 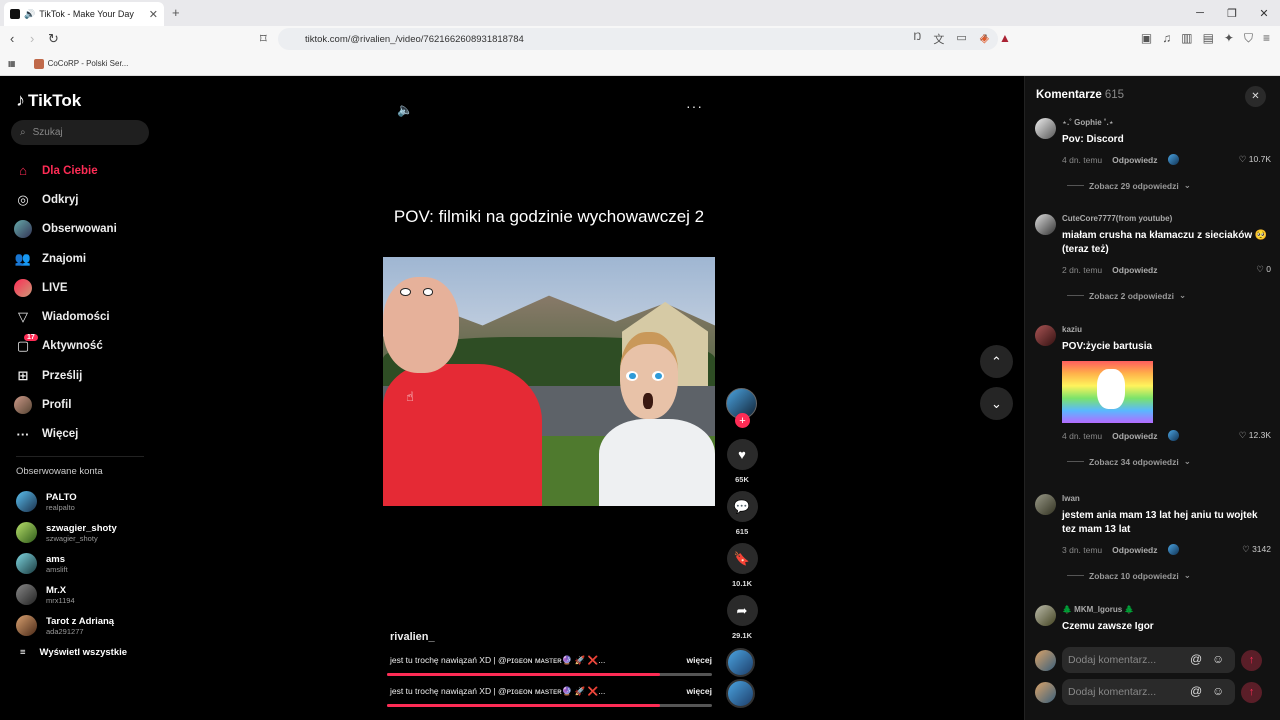 I want to click on followed-account: Mr.X mrx1194, so click(x=86, y=594).